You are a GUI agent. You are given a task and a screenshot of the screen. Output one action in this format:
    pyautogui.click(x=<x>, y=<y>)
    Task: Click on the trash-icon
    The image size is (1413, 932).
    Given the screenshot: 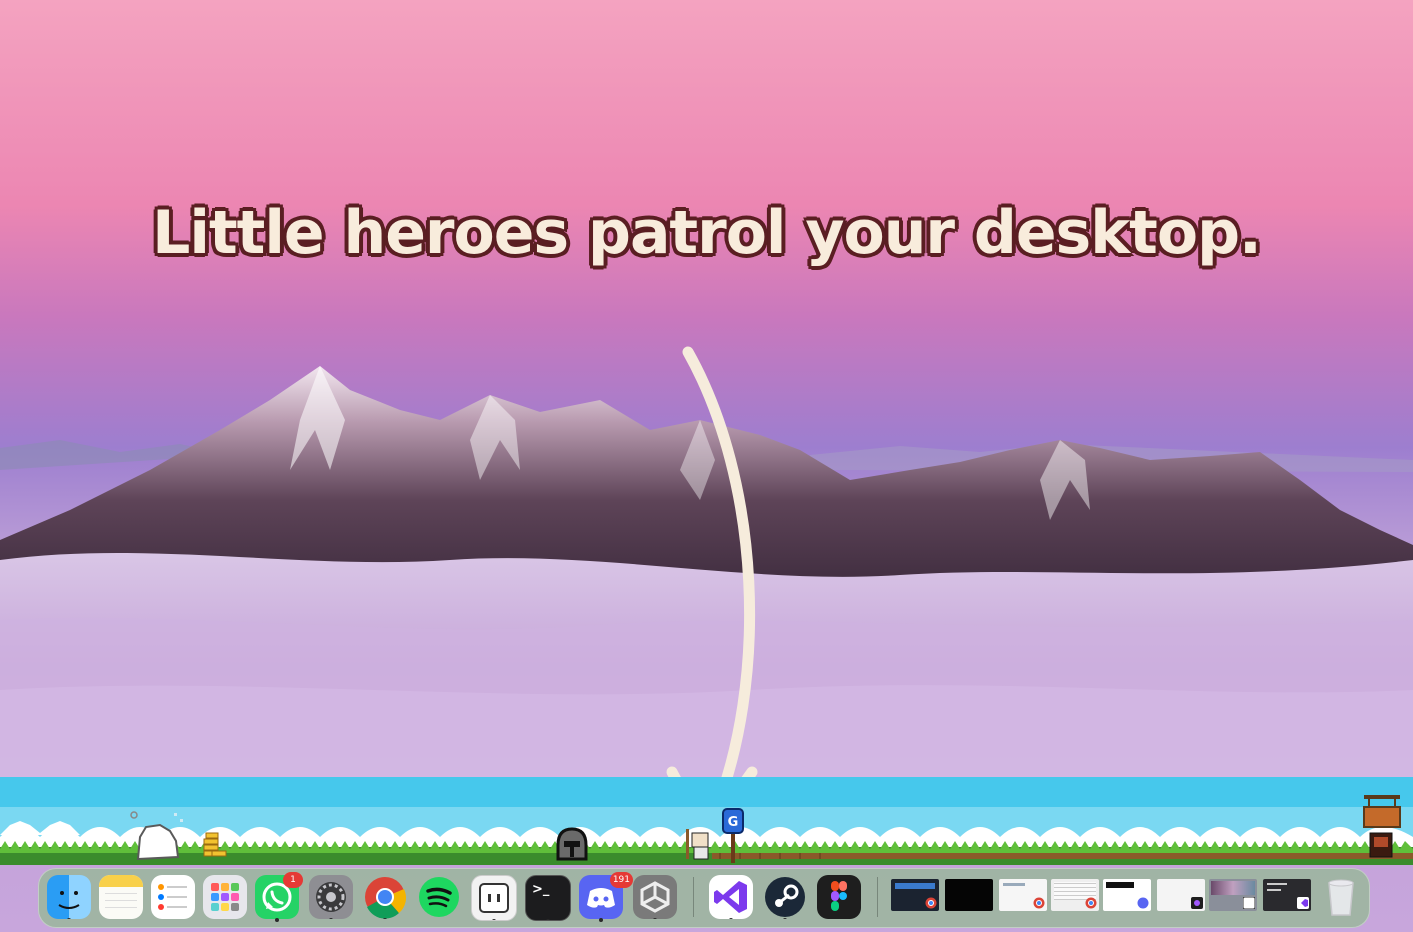 What is the action you would take?
    pyautogui.click(x=1341, y=897)
    